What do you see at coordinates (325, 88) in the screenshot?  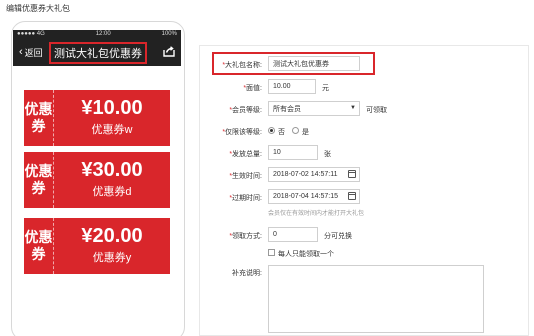 I see `face-value-unit: 元` at bounding box center [325, 88].